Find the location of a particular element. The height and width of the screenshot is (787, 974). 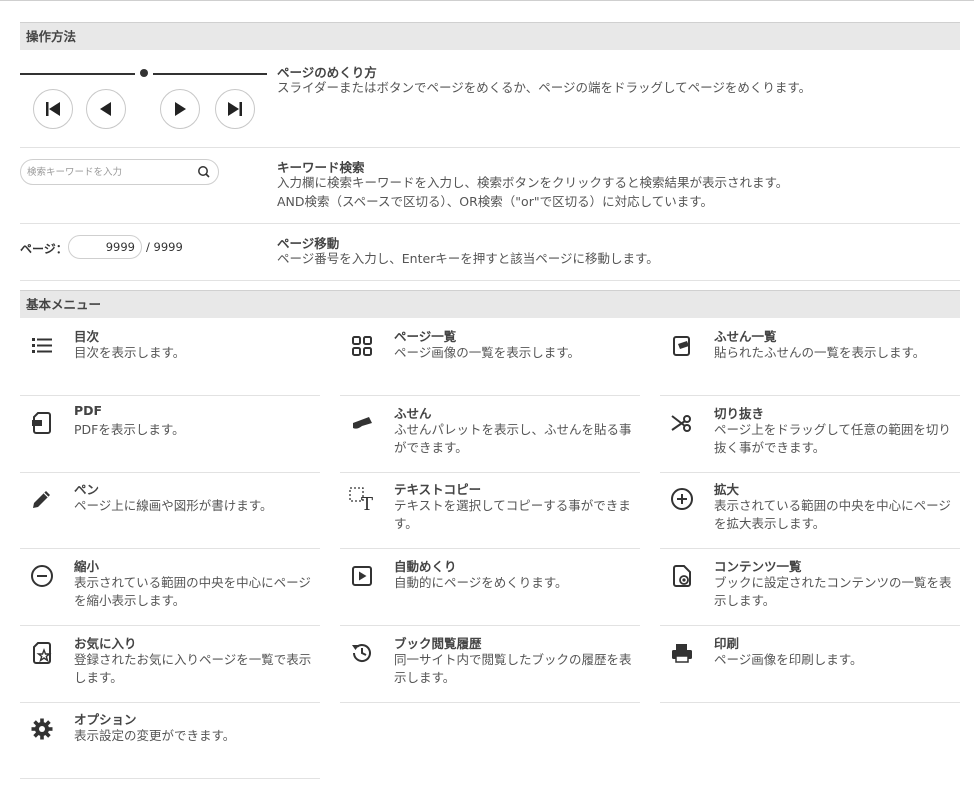

zoom-out-icon is located at coordinates (42, 576).